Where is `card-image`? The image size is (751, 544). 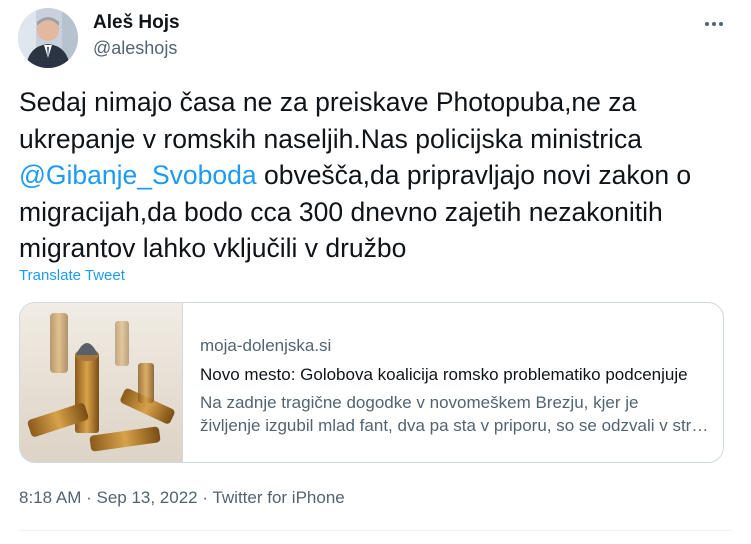
card-image is located at coordinates (101, 382).